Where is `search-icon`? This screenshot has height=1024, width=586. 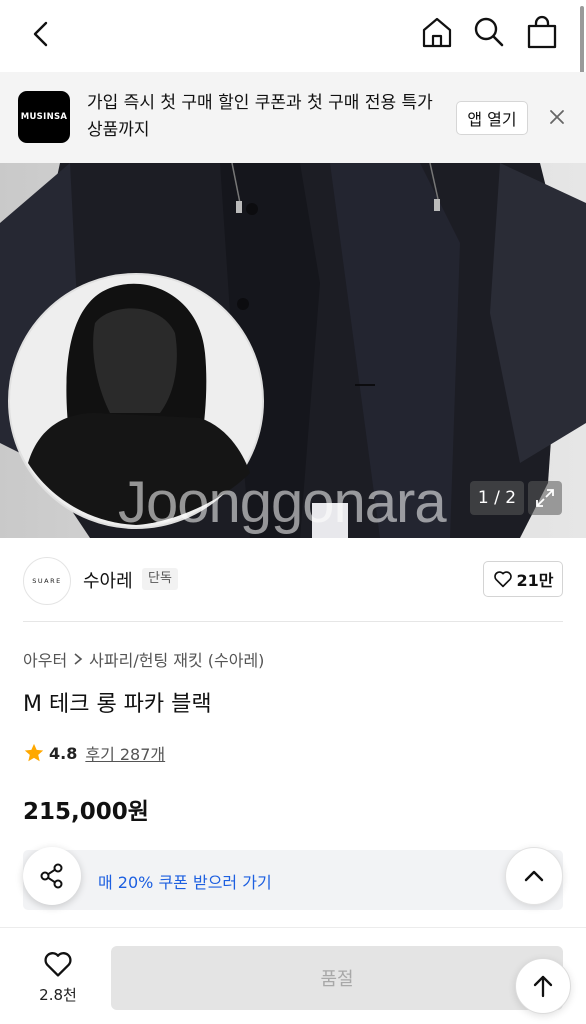
search-icon is located at coordinates (489, 32).